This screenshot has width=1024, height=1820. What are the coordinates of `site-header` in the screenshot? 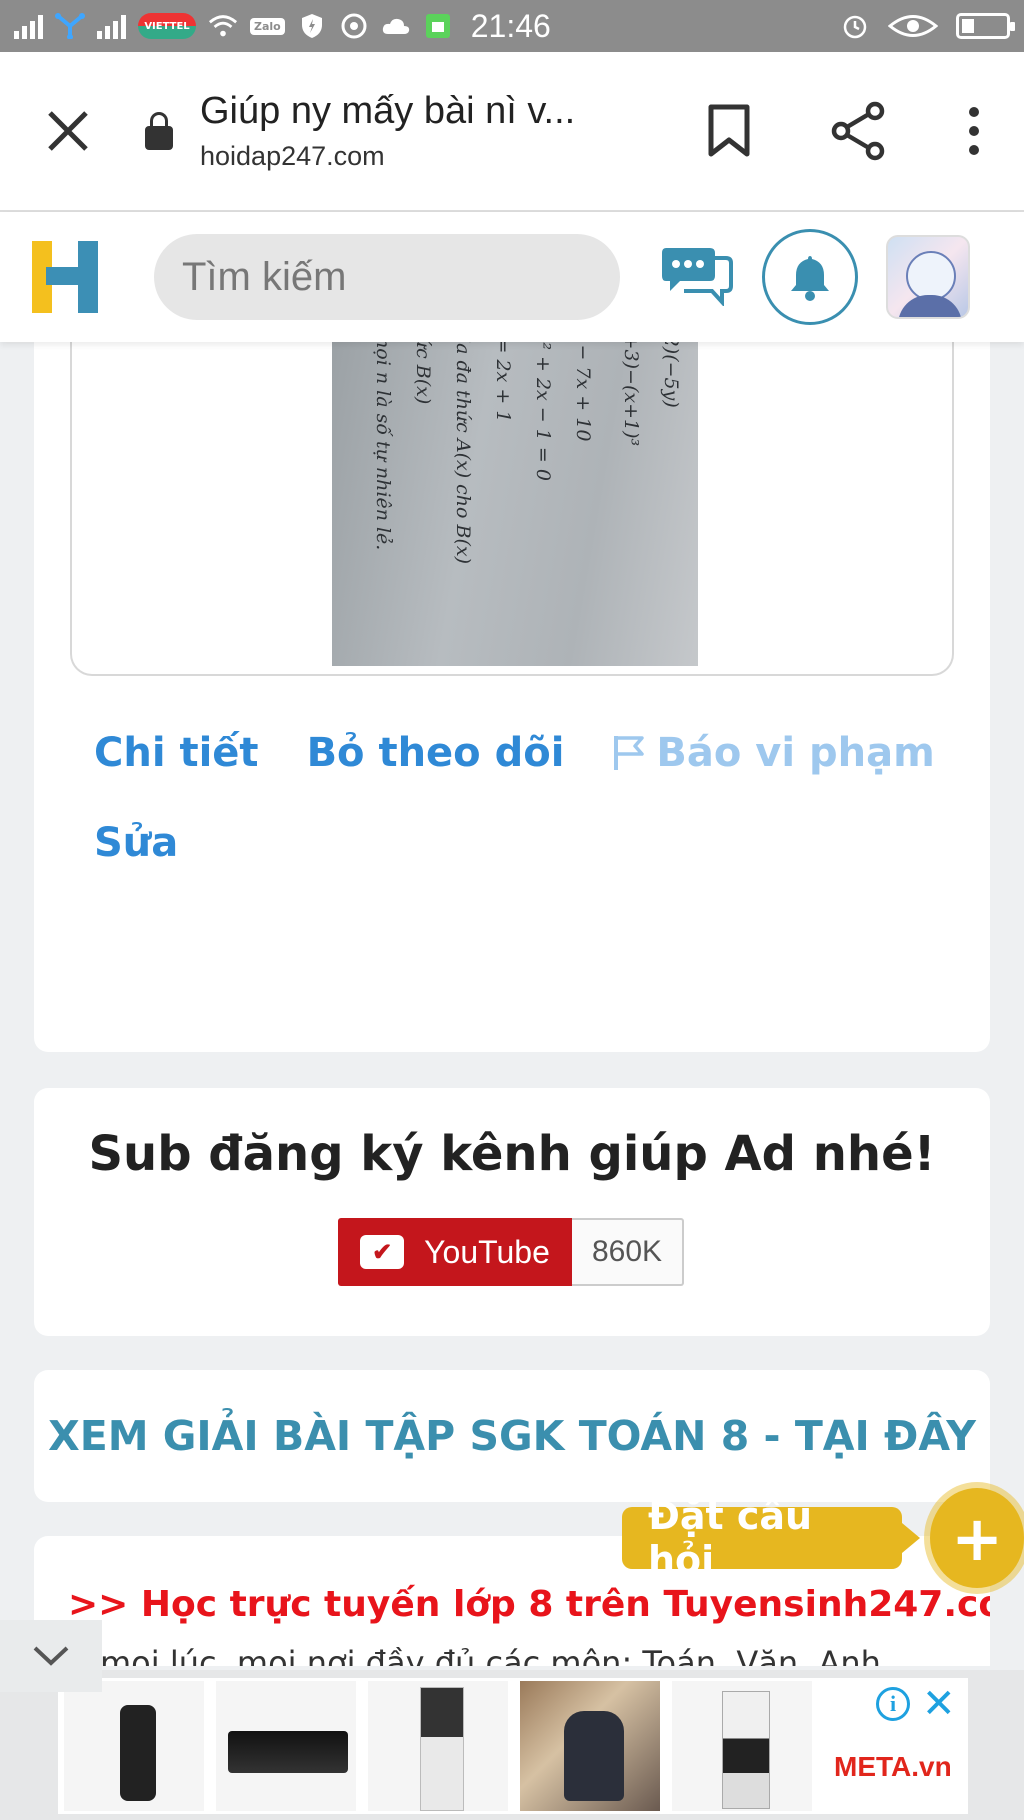 It's located at (512, 277).